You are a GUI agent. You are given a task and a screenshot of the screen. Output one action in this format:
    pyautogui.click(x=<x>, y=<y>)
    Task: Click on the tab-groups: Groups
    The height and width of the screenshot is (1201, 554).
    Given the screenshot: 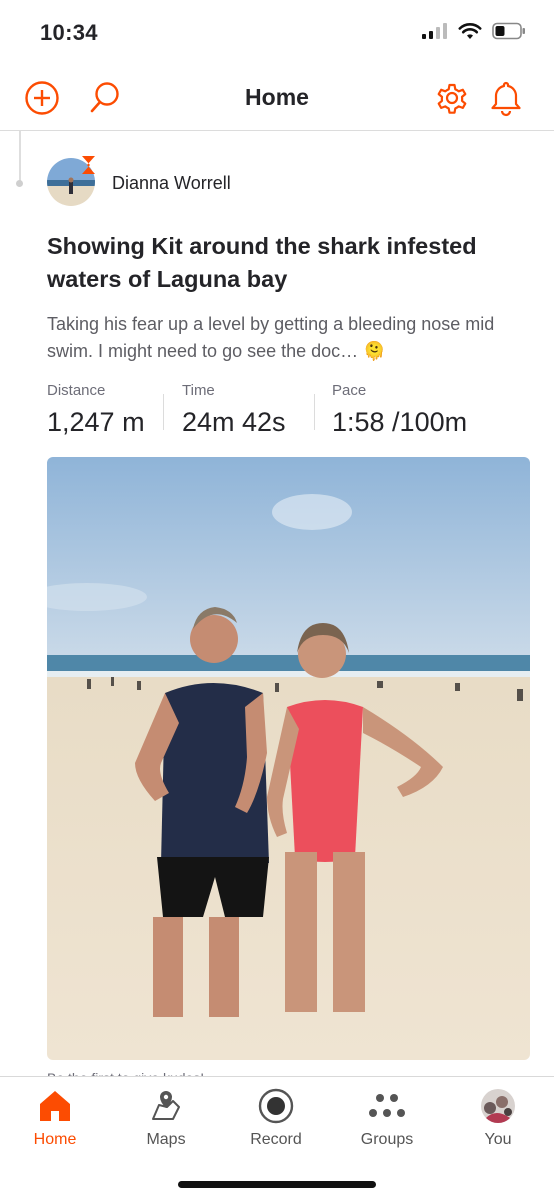 What is the action you would take?
    pyautogui.click(x=387, y=1118)
    